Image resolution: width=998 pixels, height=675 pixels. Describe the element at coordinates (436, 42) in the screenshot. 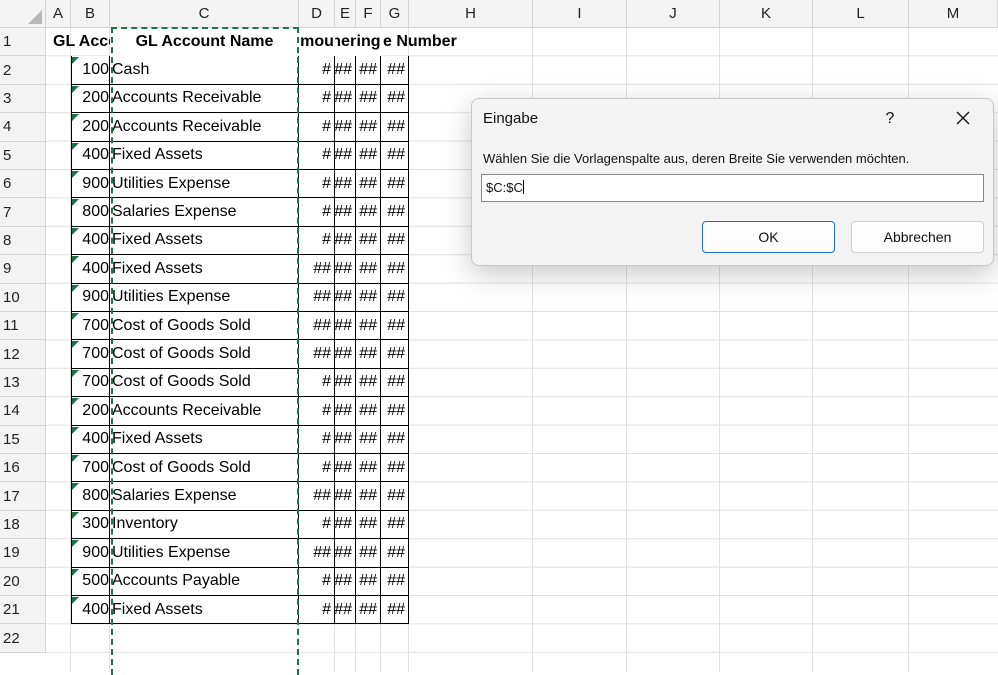

I see `header-reference-number: e Number` at that location.